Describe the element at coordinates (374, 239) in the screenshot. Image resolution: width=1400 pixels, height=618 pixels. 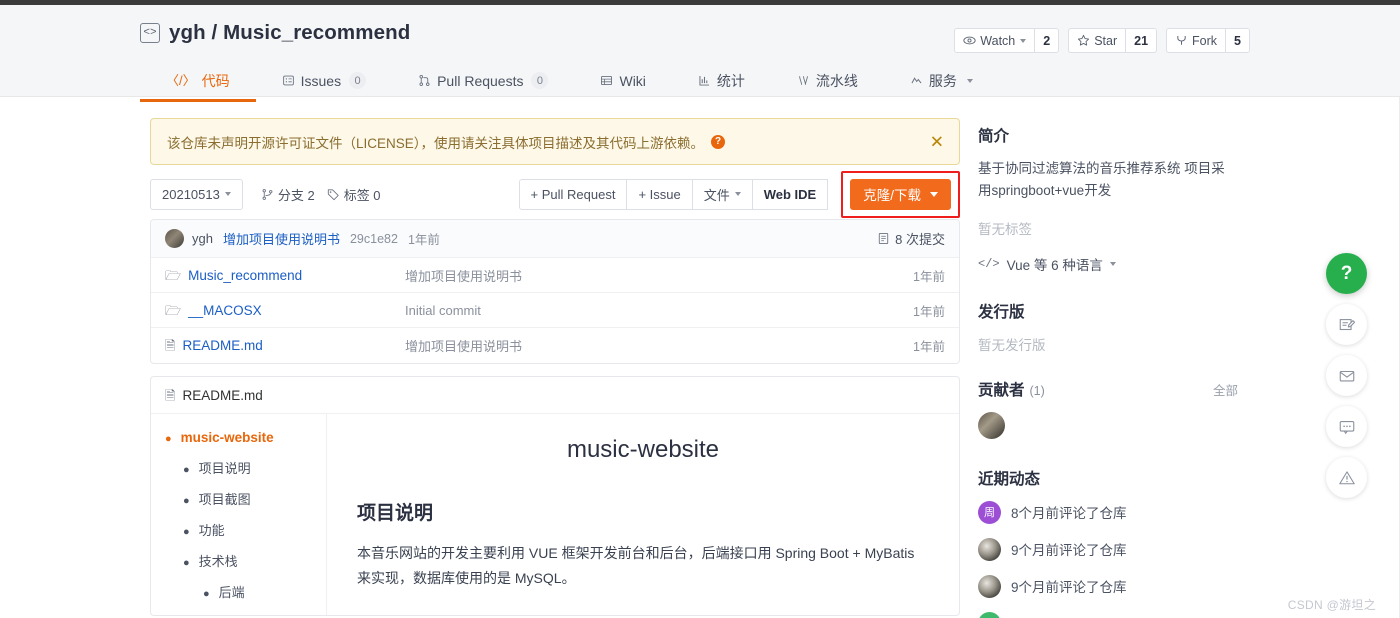
I see `commit-sha: 29c1e82` at that location.